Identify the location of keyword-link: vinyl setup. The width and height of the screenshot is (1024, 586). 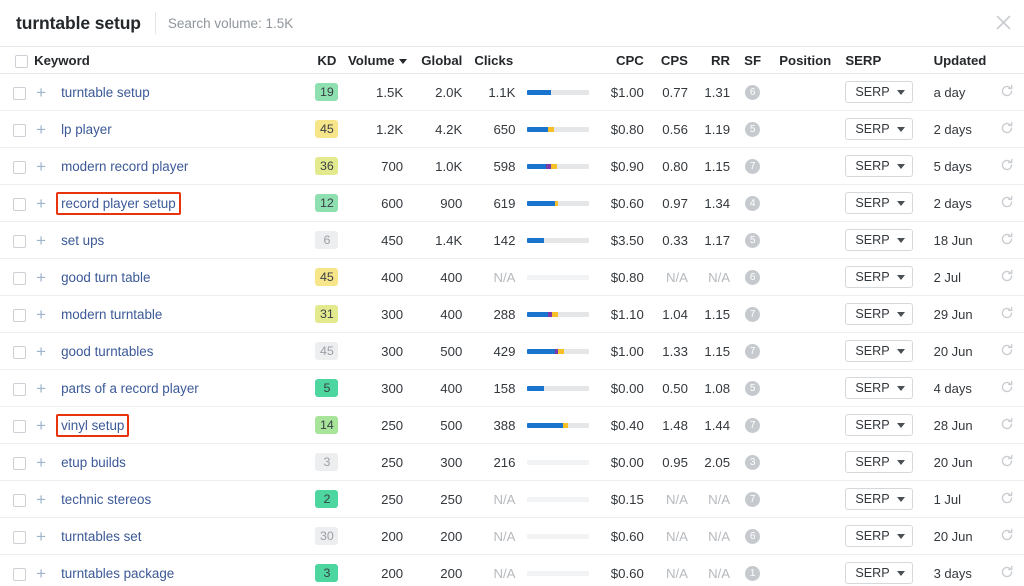
(93, 425).